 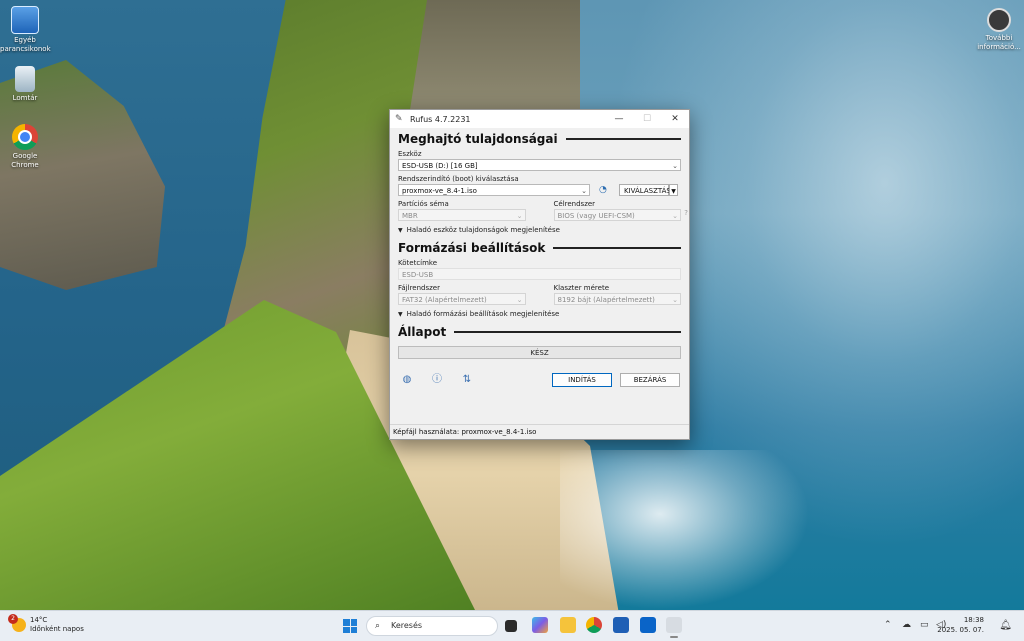 What do you see at coordinates (606, 300) in the screenshot?
I see `cluster-size-value: 8192 bájt (Alapértelmezett)` at bounding box center [606, 300].